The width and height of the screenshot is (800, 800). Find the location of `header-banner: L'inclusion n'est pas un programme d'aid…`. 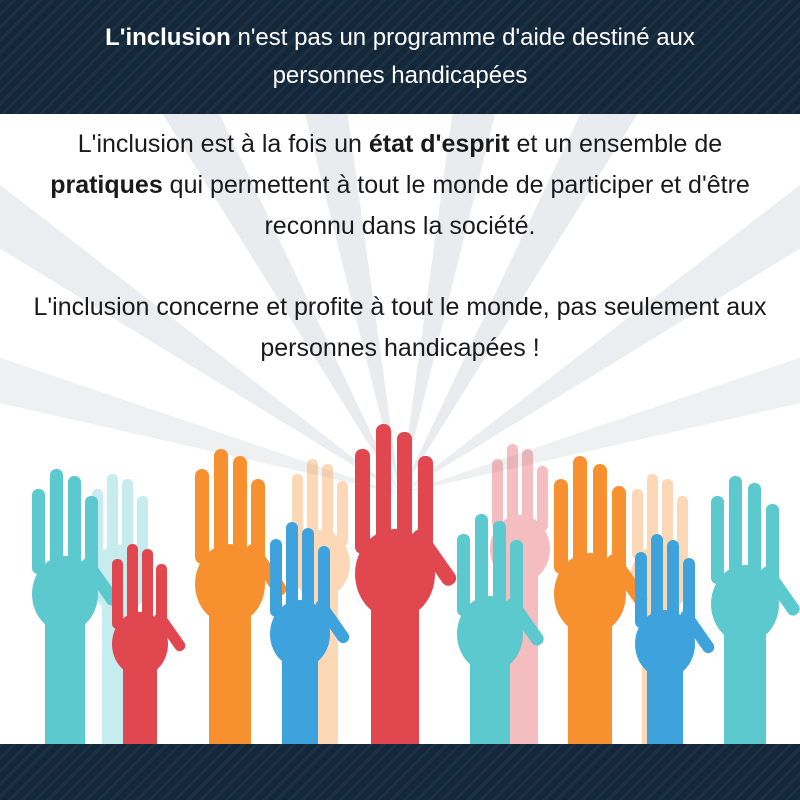

header-banner: L'inclusion n'est pas un programme d'aid… is located at coordinates (400, 57).